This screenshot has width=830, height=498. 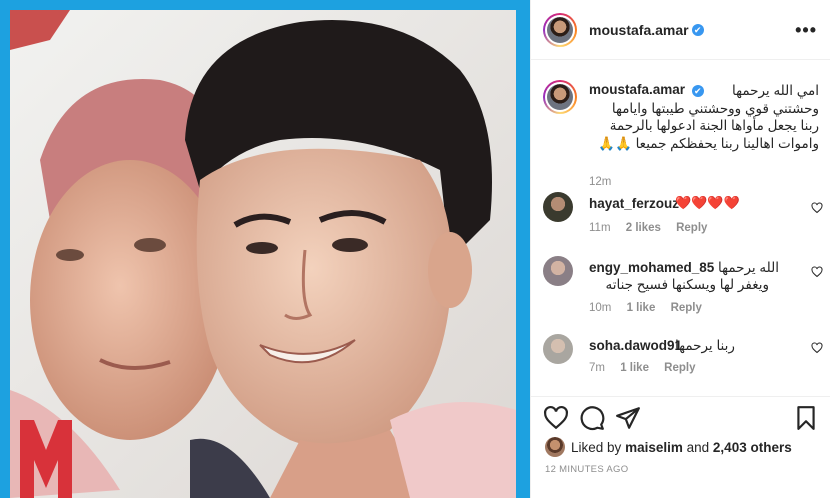 What do you see at coordinates (752, 447) in the screenshot?
I see `likes-count: 2,403 others` at bounding box center [752, 447].